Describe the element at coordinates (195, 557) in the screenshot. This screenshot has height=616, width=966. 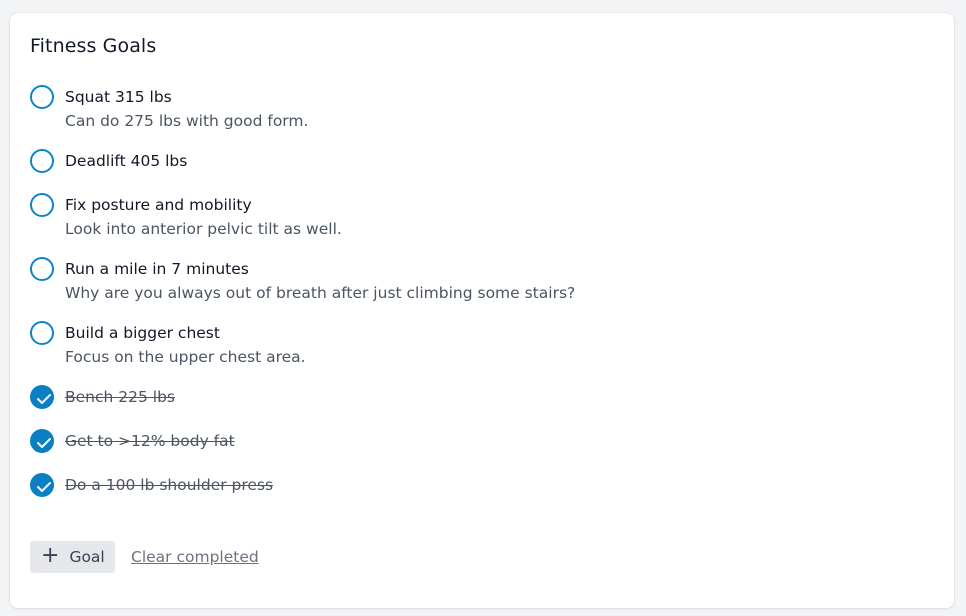
I see `clear-completed-link: Clear completed` at that location.